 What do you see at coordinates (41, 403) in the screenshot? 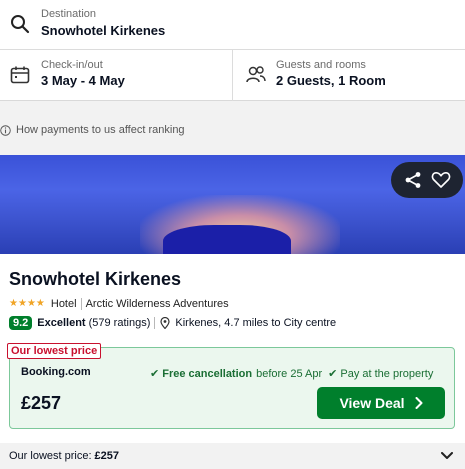
I see `deal-price: £257` at bounding box center [41, 403].